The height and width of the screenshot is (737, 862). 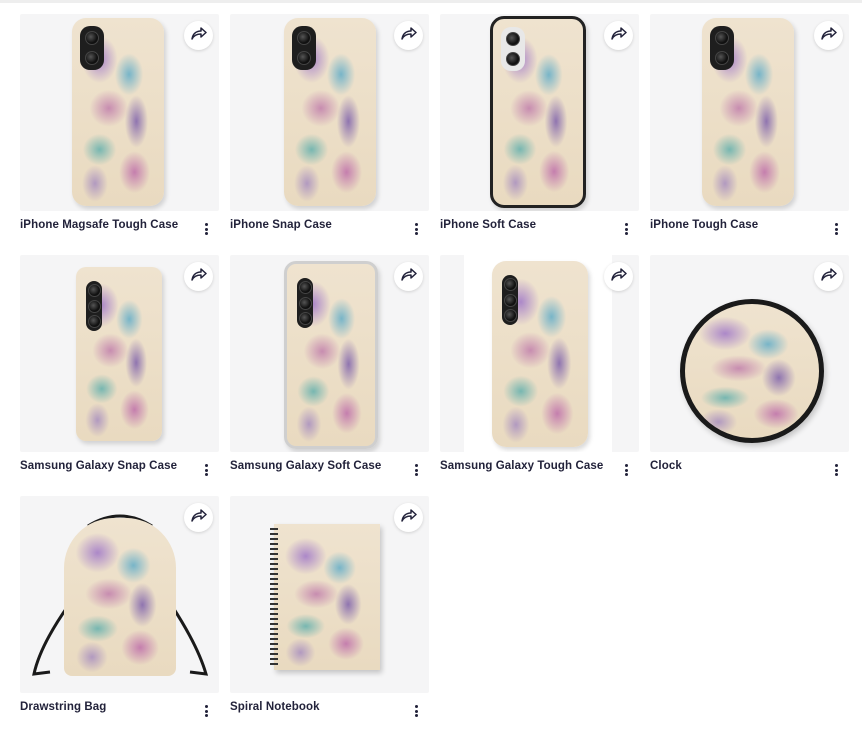 I want to click on product-card-clock: Clock, so click(x=749, y=375).